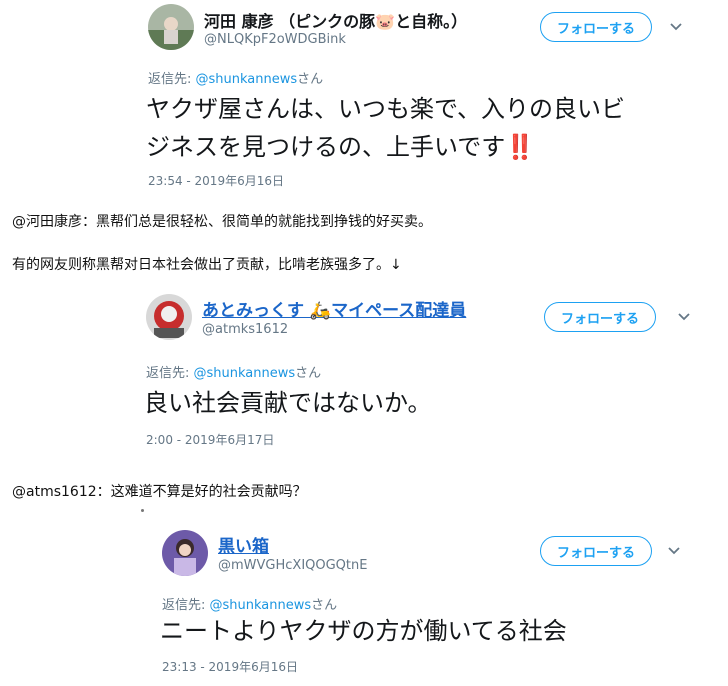 The image size is (728, 686). Describe the element at coordinates (275, 39) in the screenshot. I see `handle: @NLQKpF2oWDGBink` at that location.